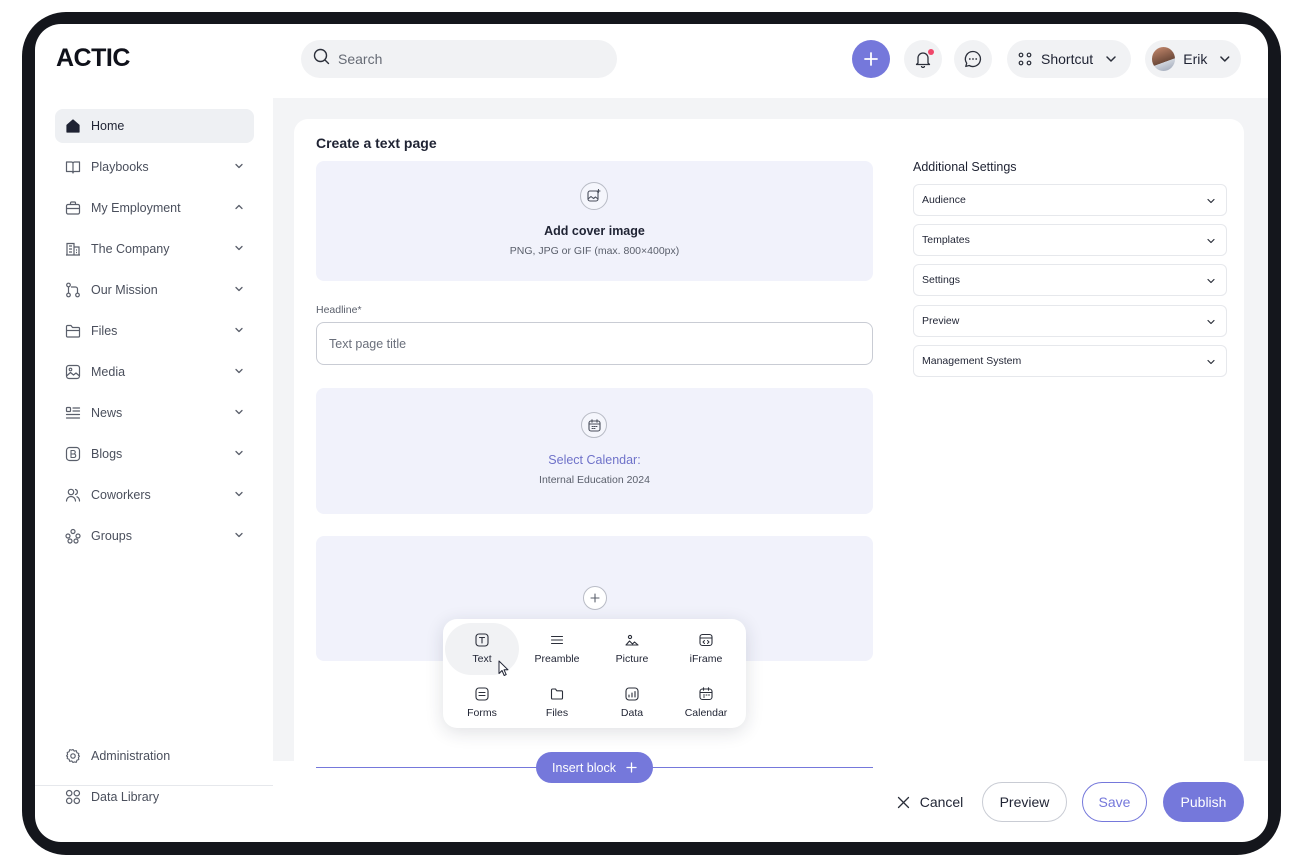  Describe the element at coordinates (944, 200) in the screenshot. I see `accordion-label: Audience` at that location.